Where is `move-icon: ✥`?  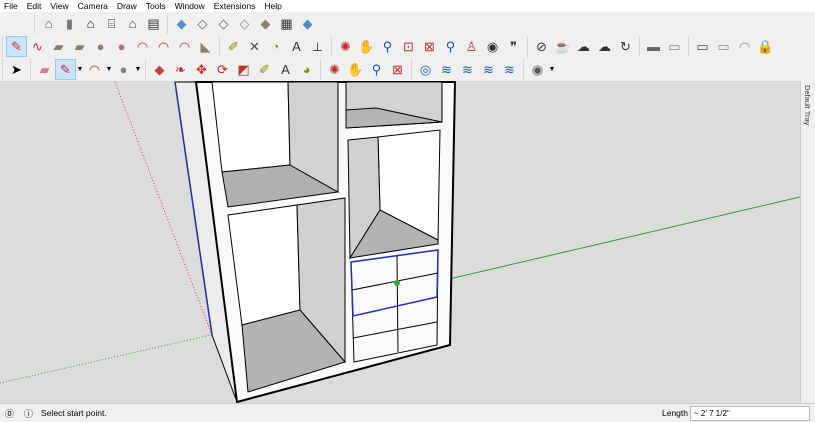
move-icon: ✥ is located at coordinates (201, 69).